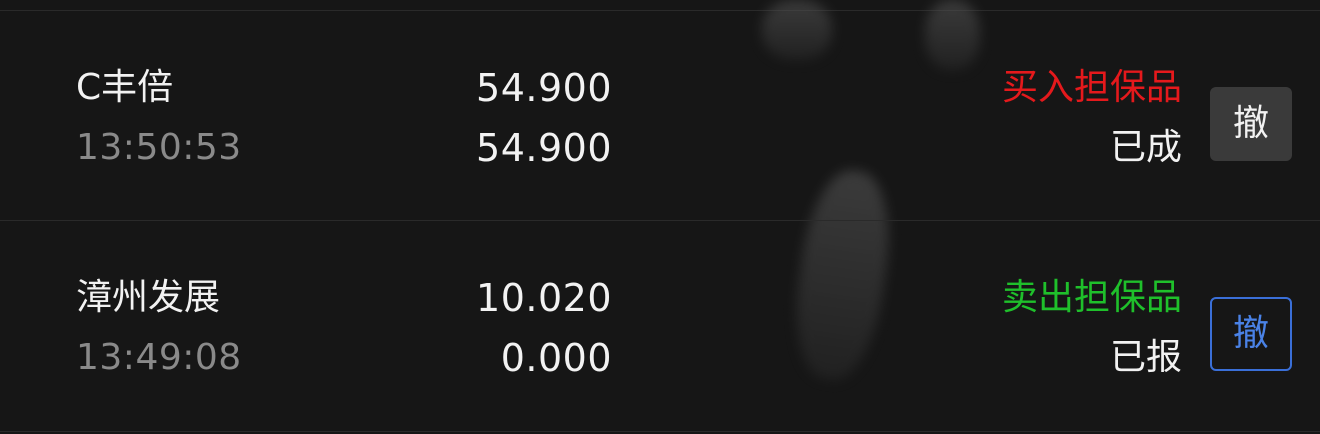 The width and height of the screenshot is (1320, 434). What do you see at coordinates (1091, 87) in the screenshot?
I see `order-side: 买入担保品` at bounding box center [1091, 87].